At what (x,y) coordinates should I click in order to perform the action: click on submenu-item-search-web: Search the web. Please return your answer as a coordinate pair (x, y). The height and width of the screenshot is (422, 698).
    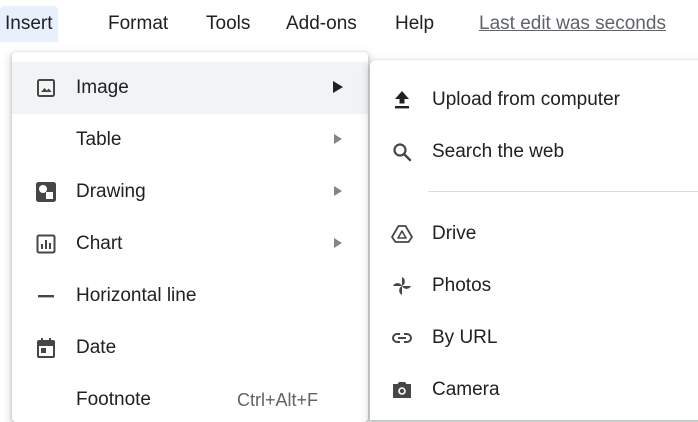
    Looking at the image, I should click on (534, 152).